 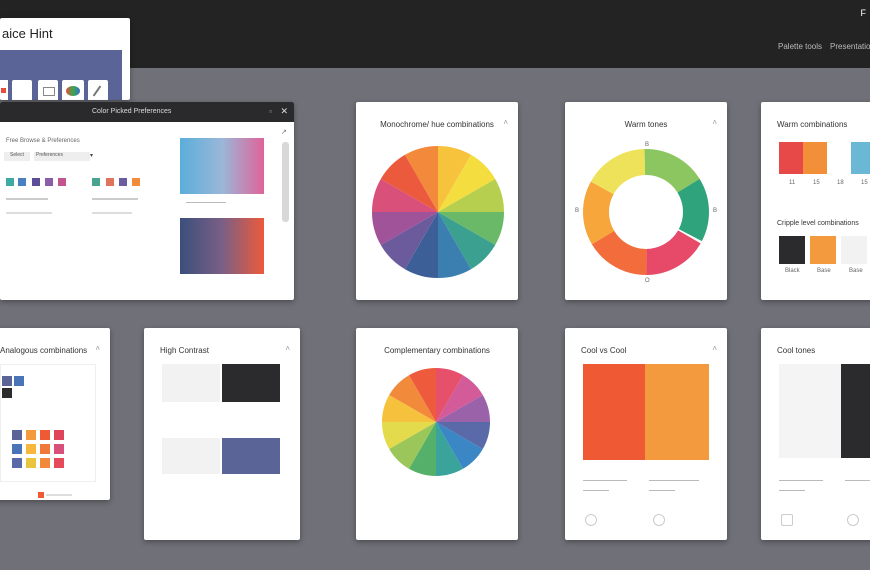 What do you see at coordinates (840, 183) in the screenshot?
I see `swatch-label: 18` at bounding box center [840, 183].